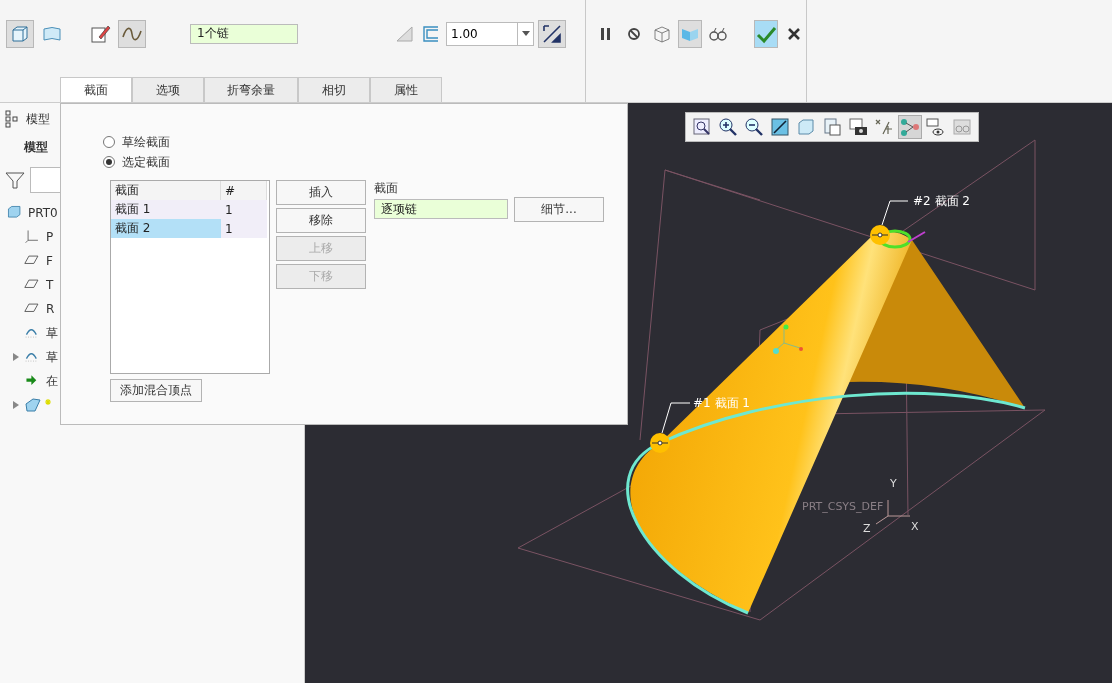  Describe the element at coordinates (910, 127) in the screenshot. I see `nodes-icon` at that location.